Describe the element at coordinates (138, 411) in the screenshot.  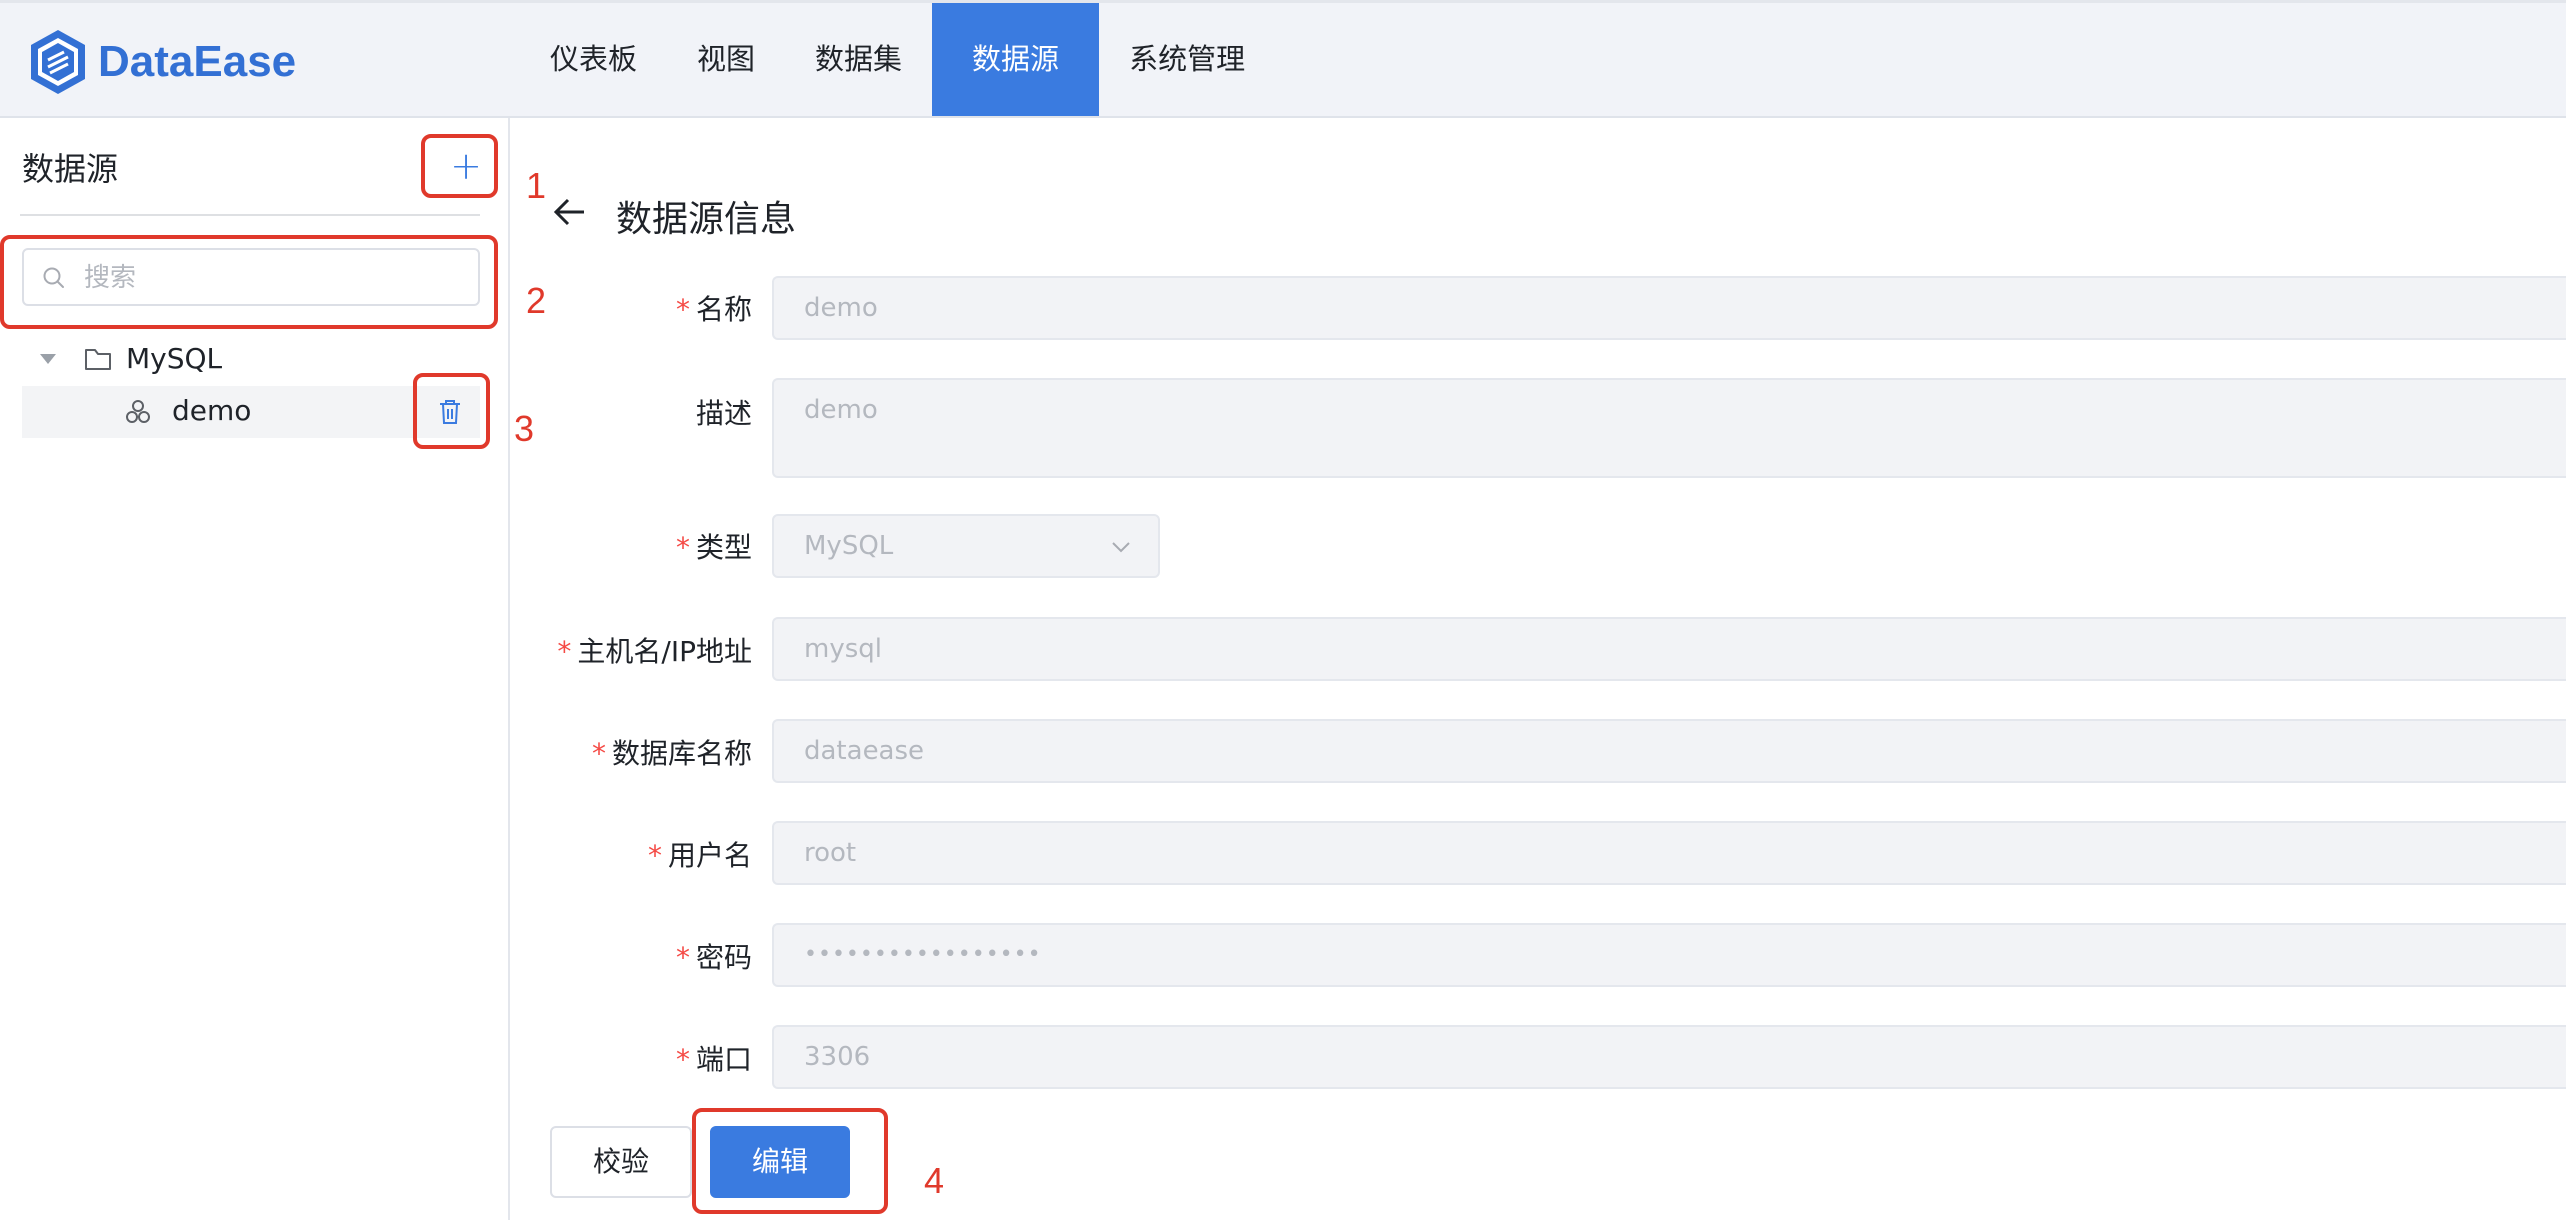
I see `datasource-icon` at that location.